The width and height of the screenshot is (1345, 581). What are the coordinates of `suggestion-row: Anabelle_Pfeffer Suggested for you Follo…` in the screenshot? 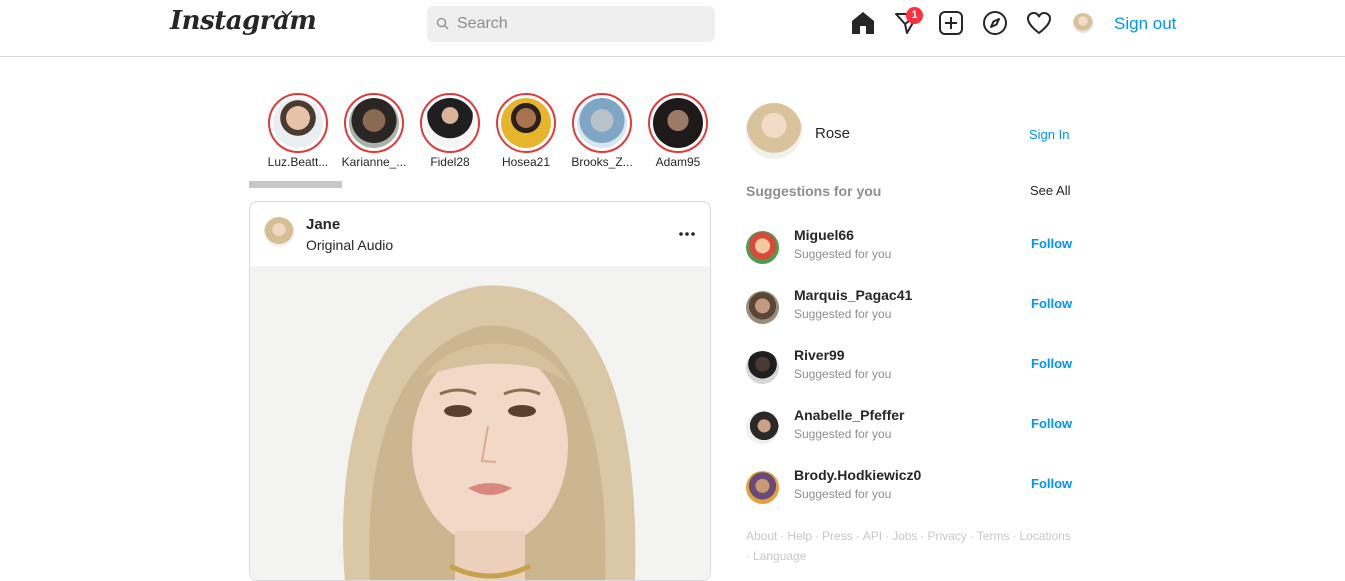 It's located at (909, 427).